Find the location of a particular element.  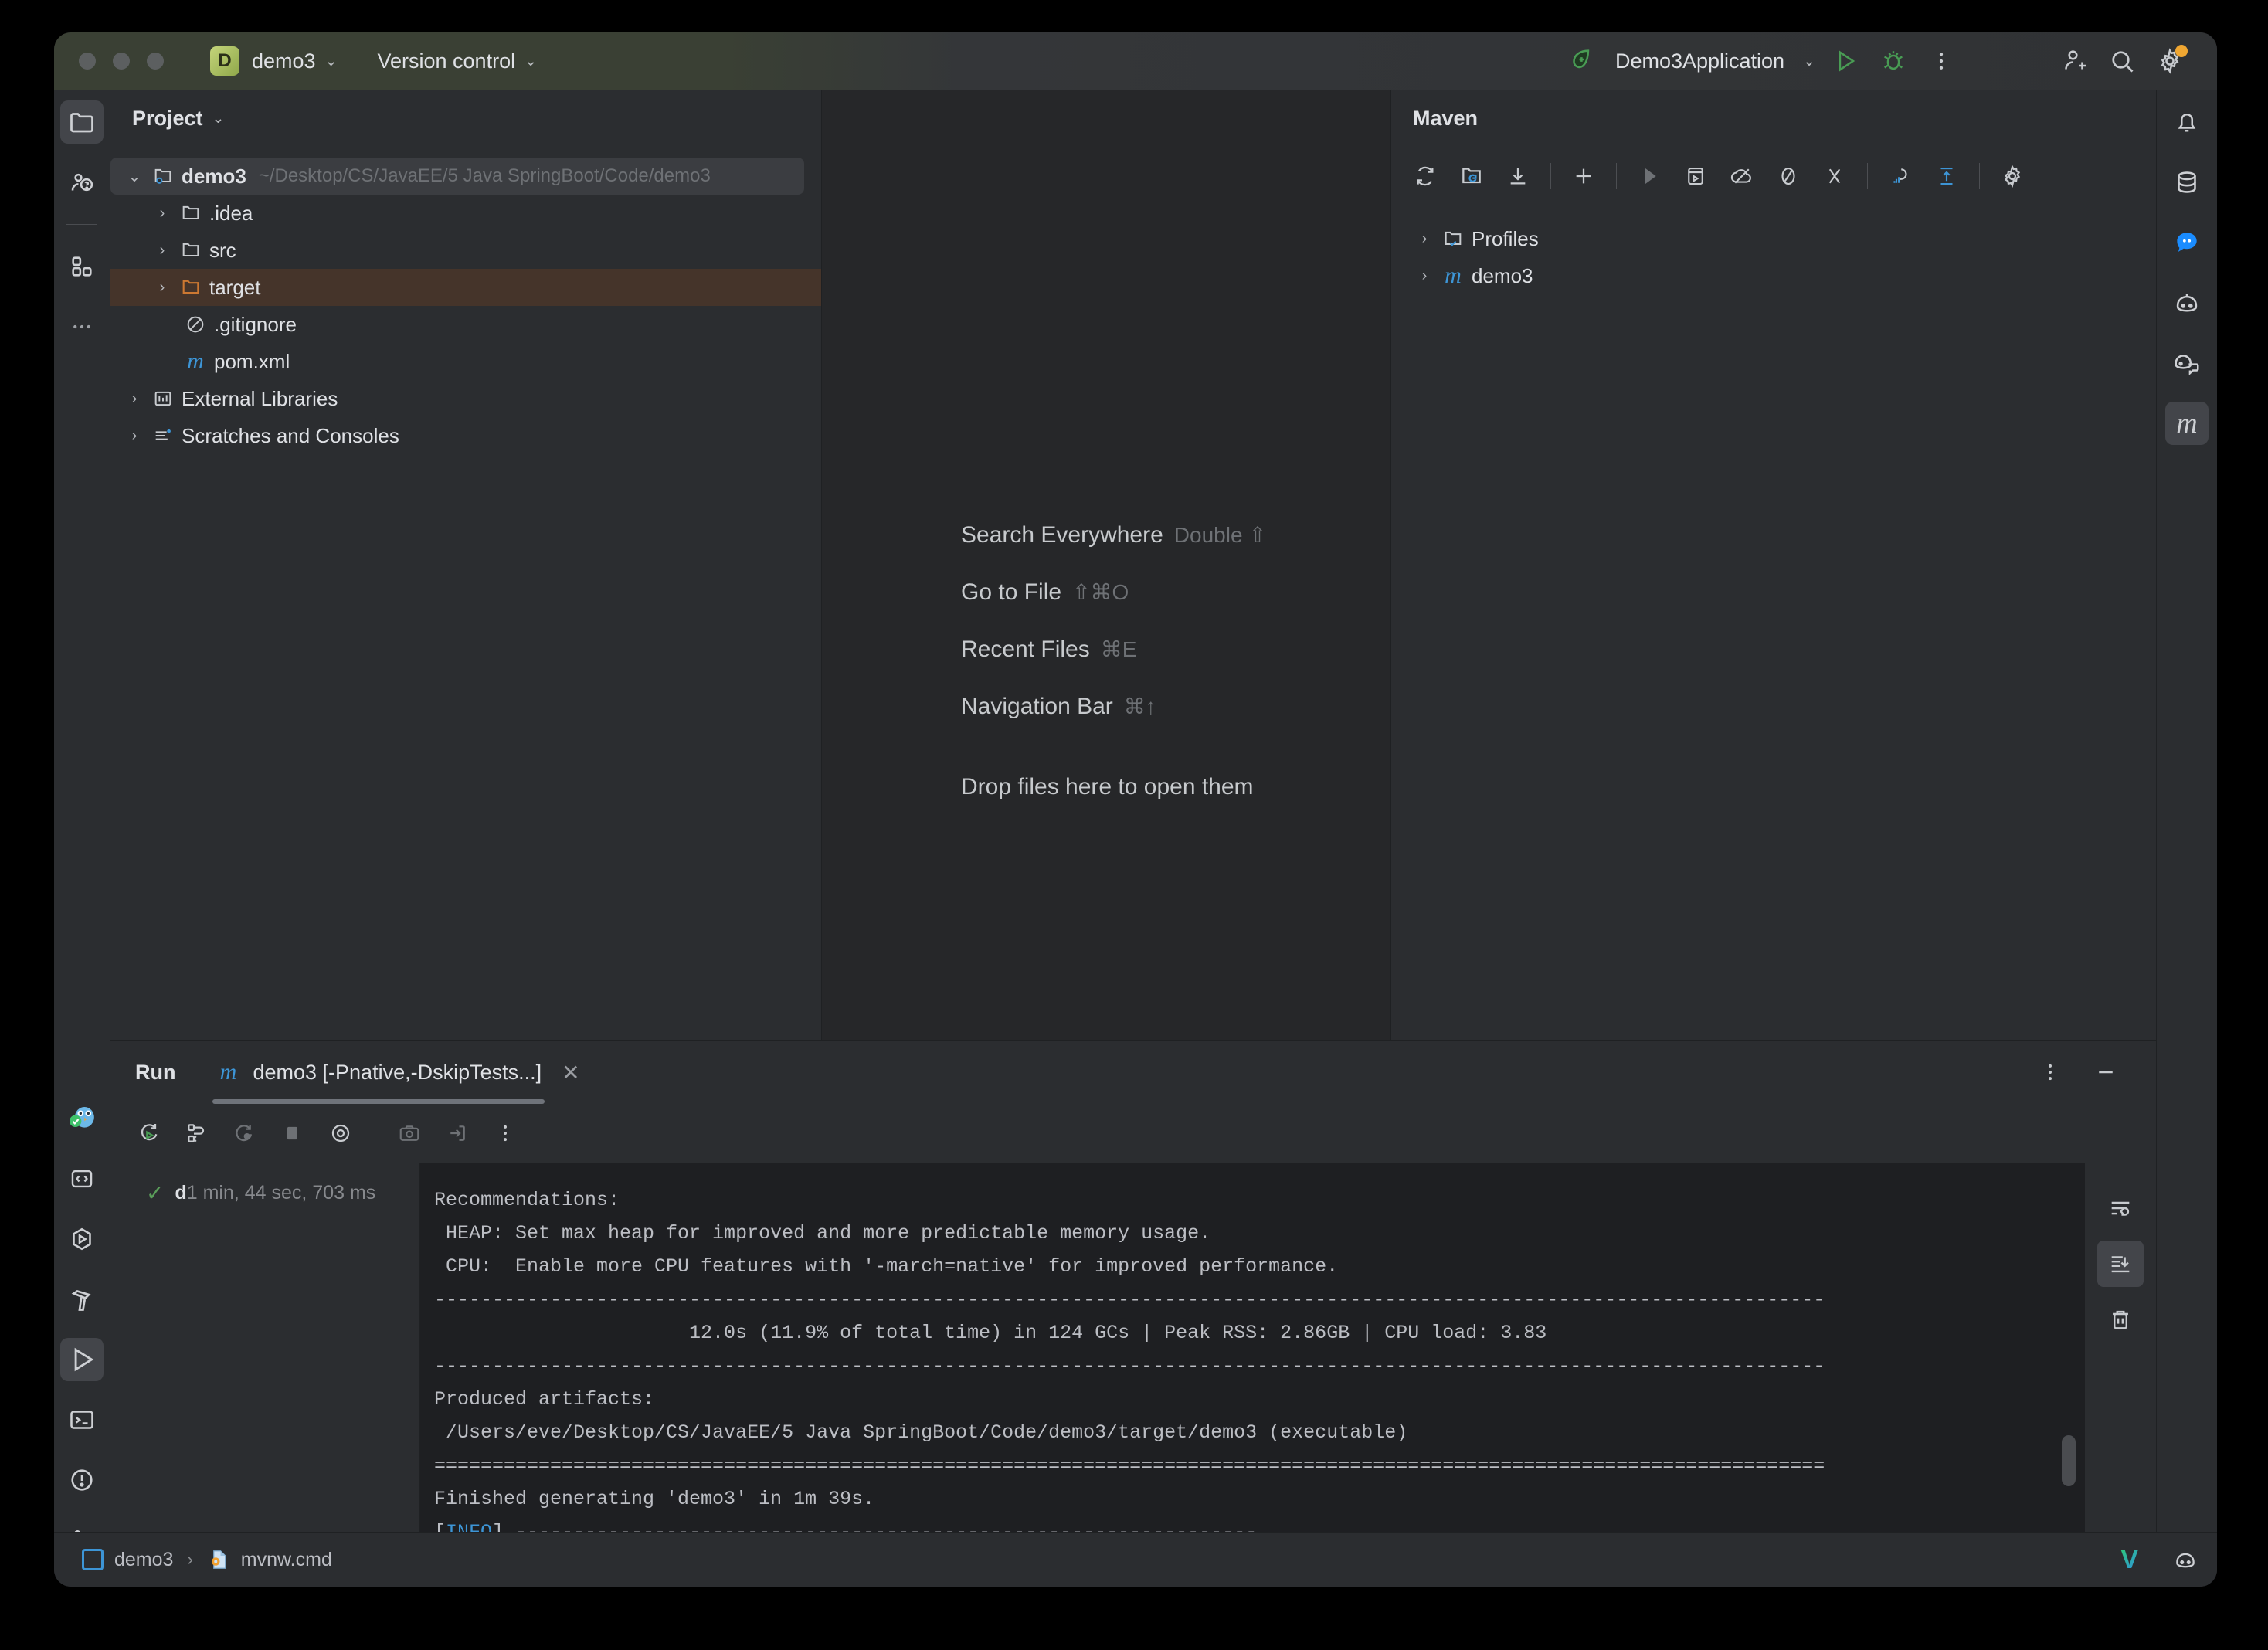

sidebar-item-problems is located at coordinates (82, 1480).